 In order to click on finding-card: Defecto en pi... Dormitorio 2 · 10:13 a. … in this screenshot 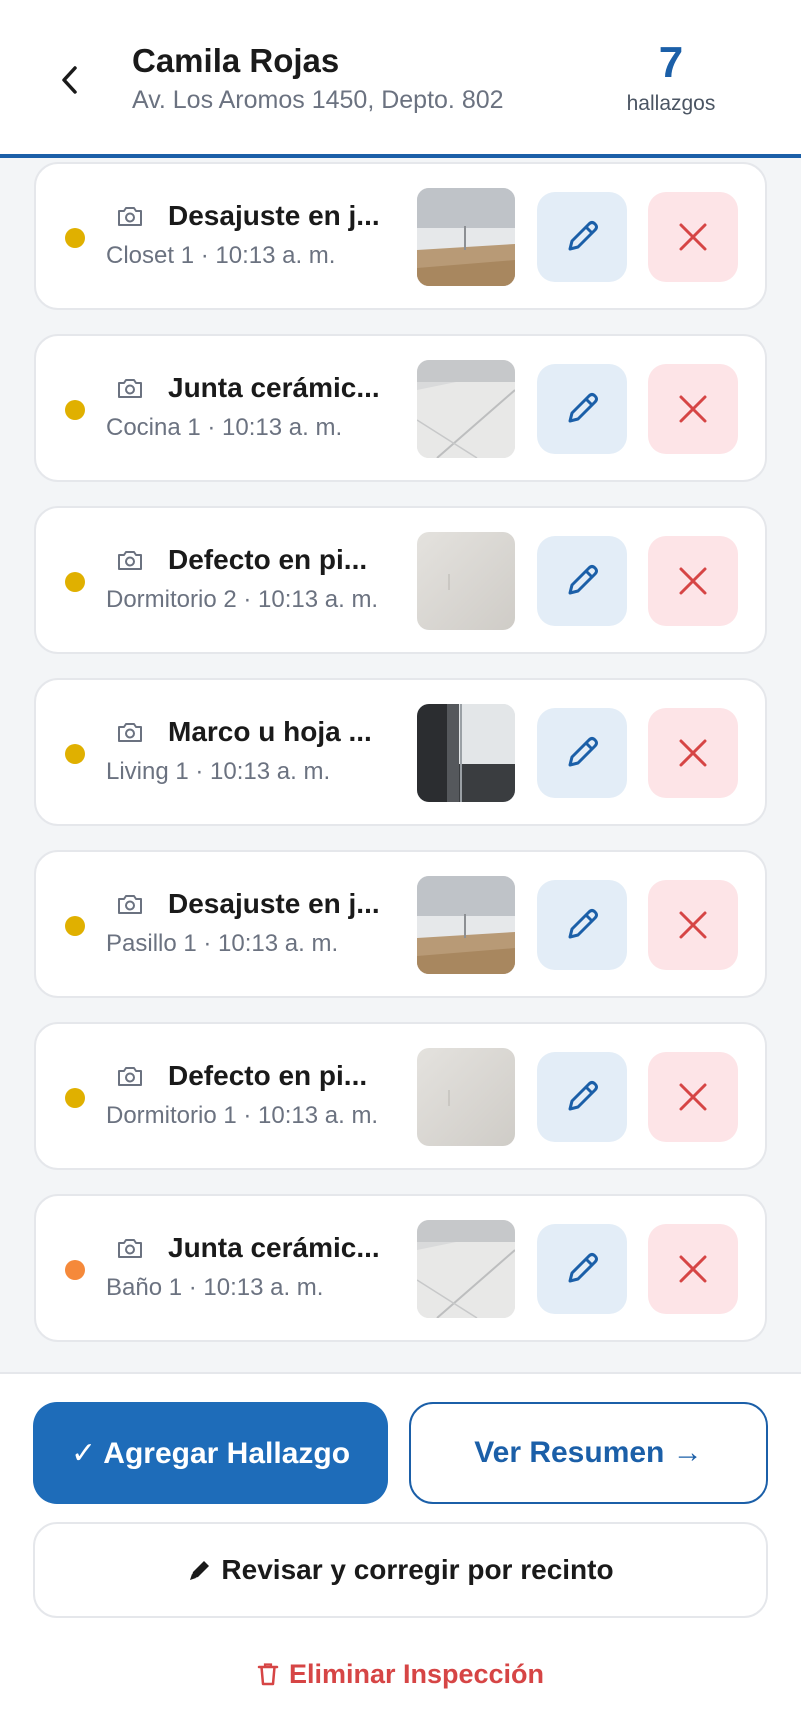, I will do `click(400, 580)`.